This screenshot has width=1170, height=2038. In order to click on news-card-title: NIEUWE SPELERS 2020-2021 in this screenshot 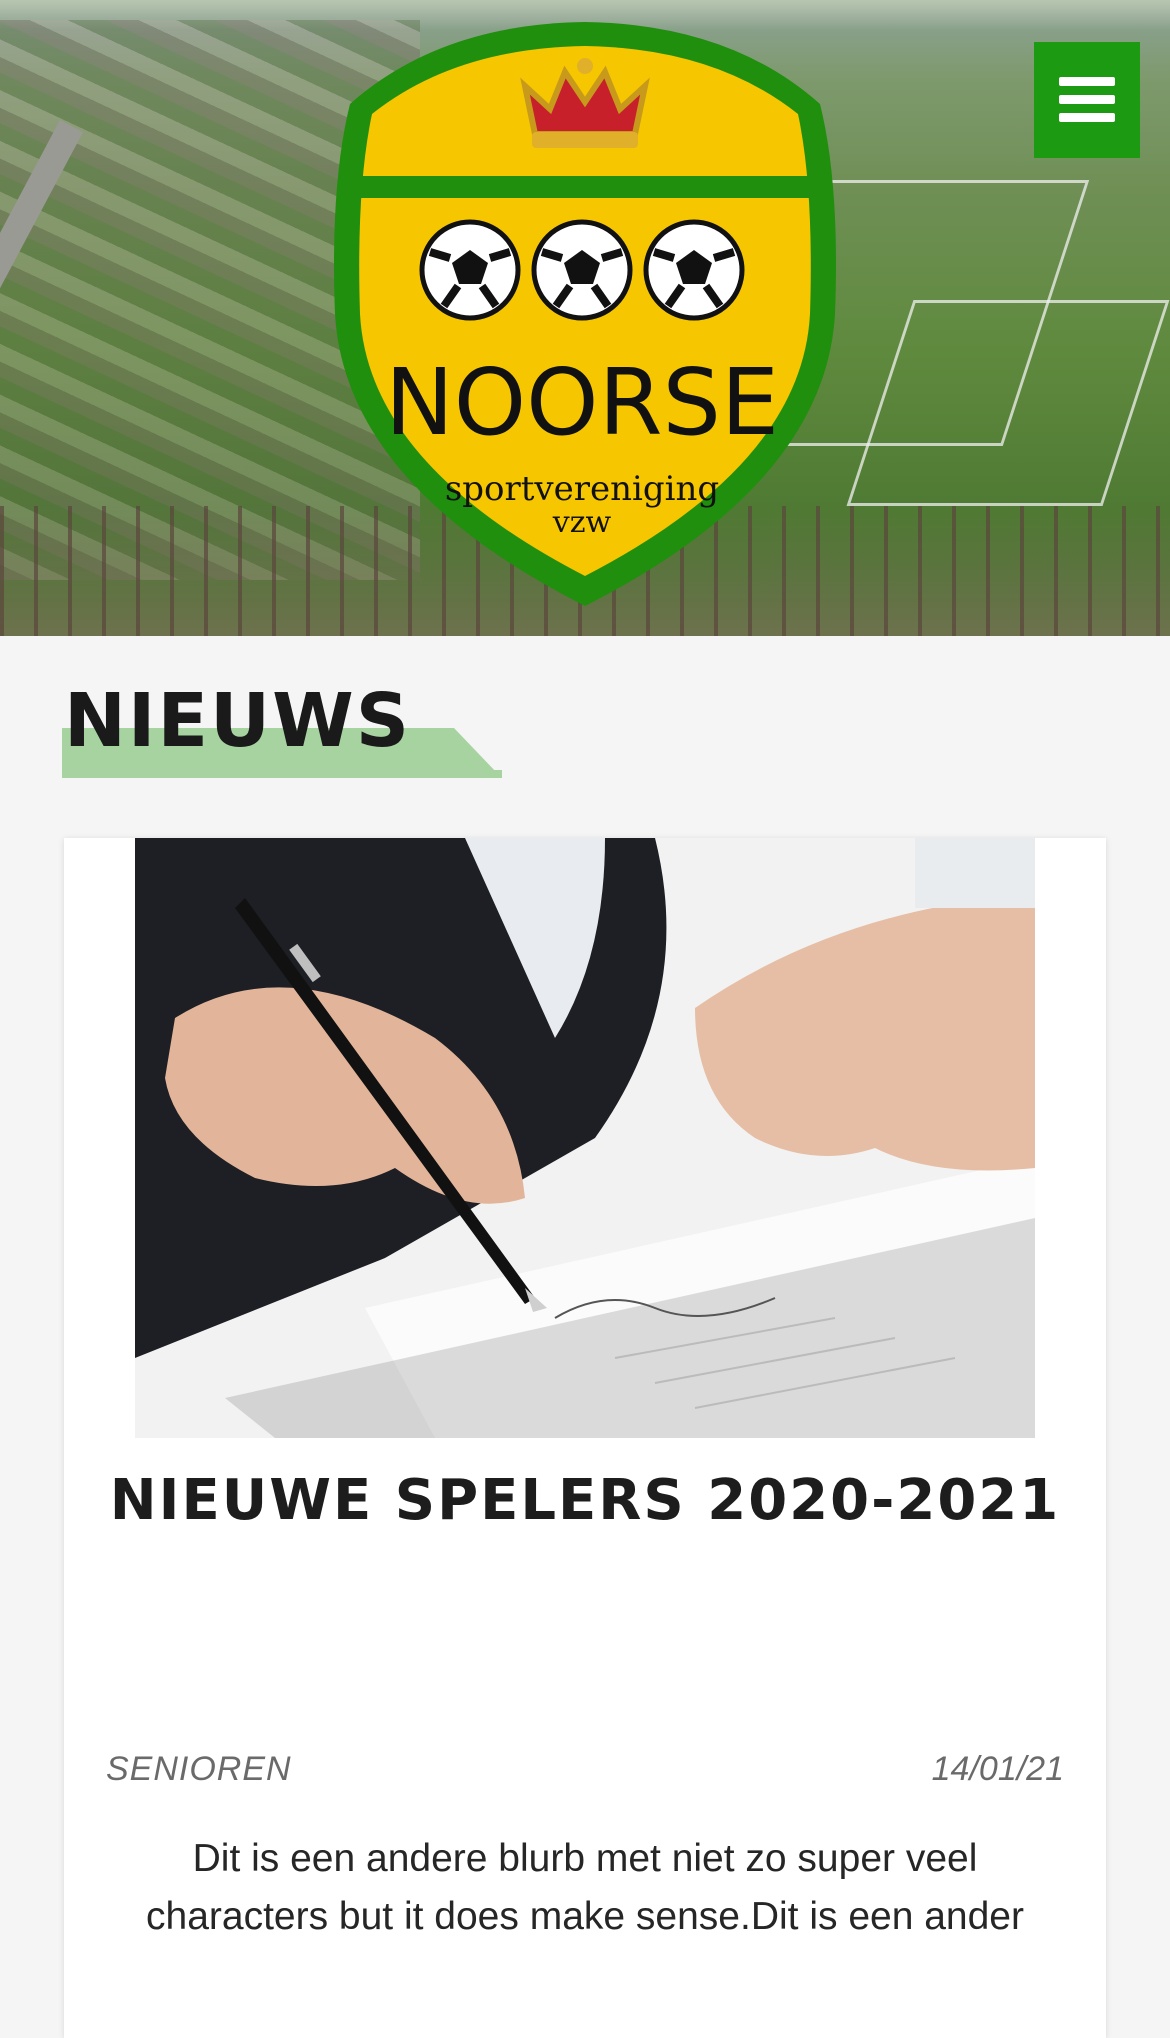, I will do `click(585, 1500)`.